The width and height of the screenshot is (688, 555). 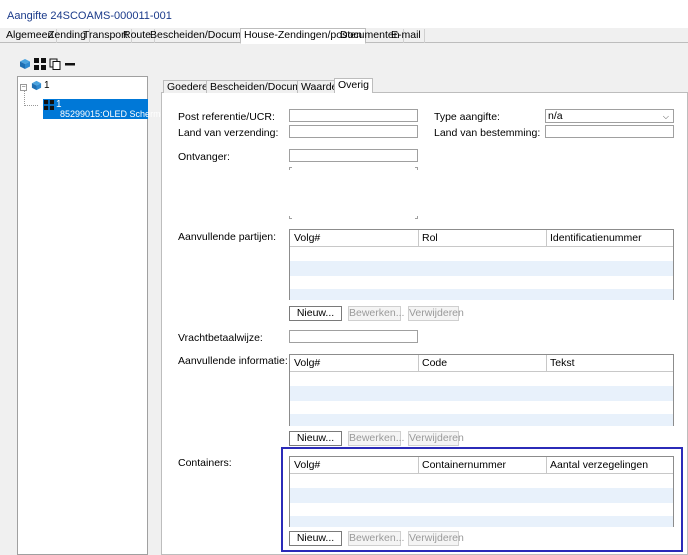 What do you see at coordinates (353, 155) in the screenshot?
I see `ontvanger-field` at bounding box center [353, 155].